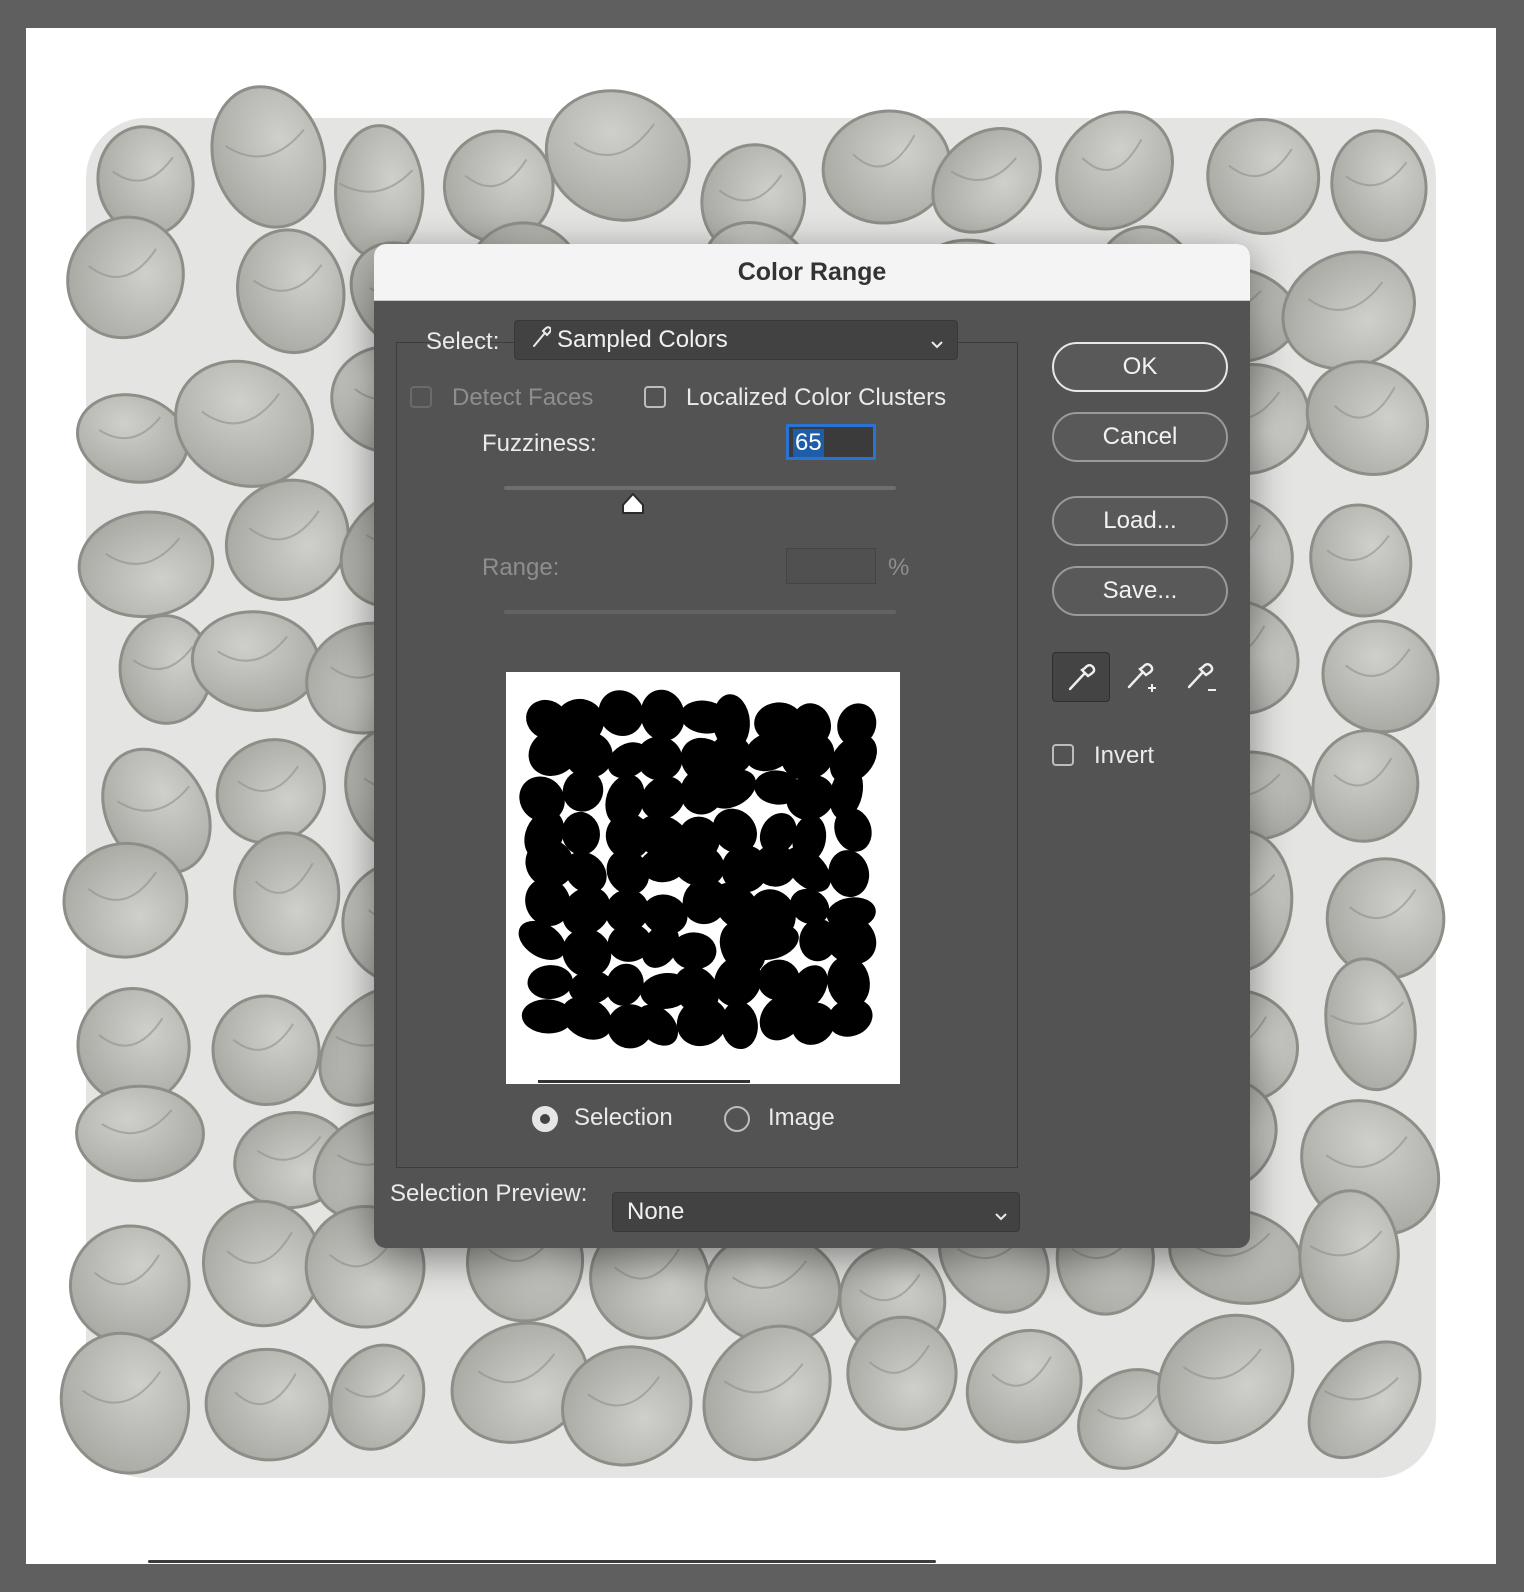  What do you see at coordinates (899, 567) in the screenshot?
I see `range-unit: %` at bounding box center [899, 567].